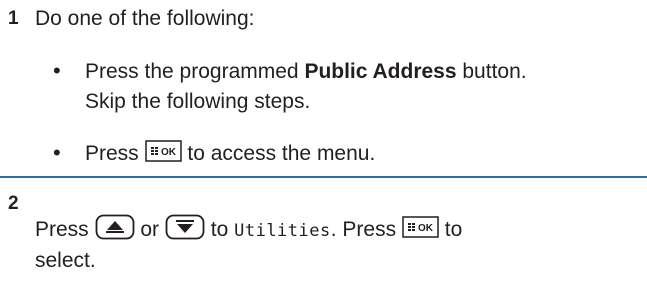 The width and height of the screenshot is (647, 285). What do you see at coordinates (150, 229) in the screenshot?
I see `step2-or: or` at bounding box center [150, 229].